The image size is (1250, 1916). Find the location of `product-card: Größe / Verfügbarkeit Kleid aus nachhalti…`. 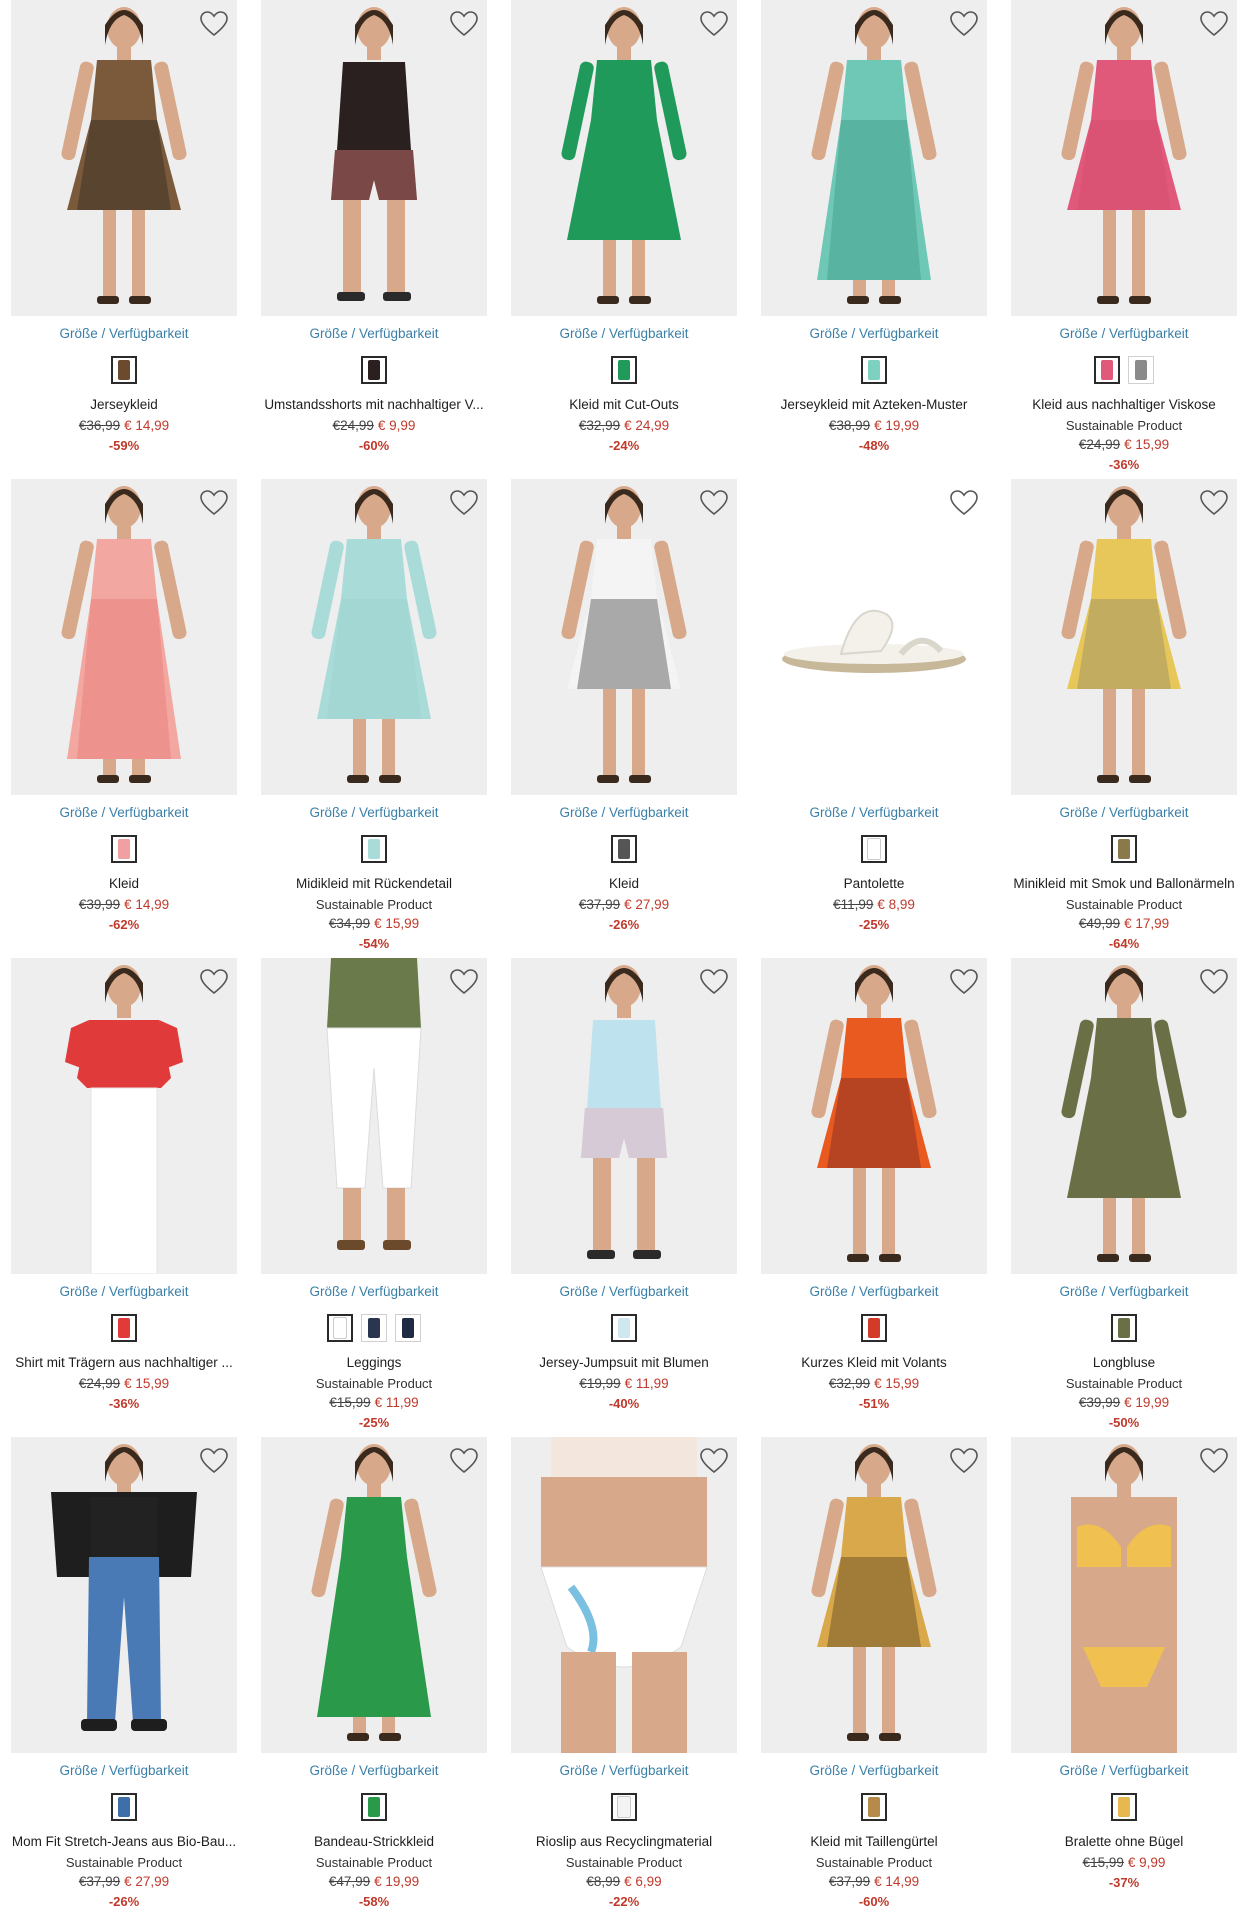

product-card: Größe / Verfügbarkeit Kleid aus nachhalti… is located at coordinates (1124, 236).